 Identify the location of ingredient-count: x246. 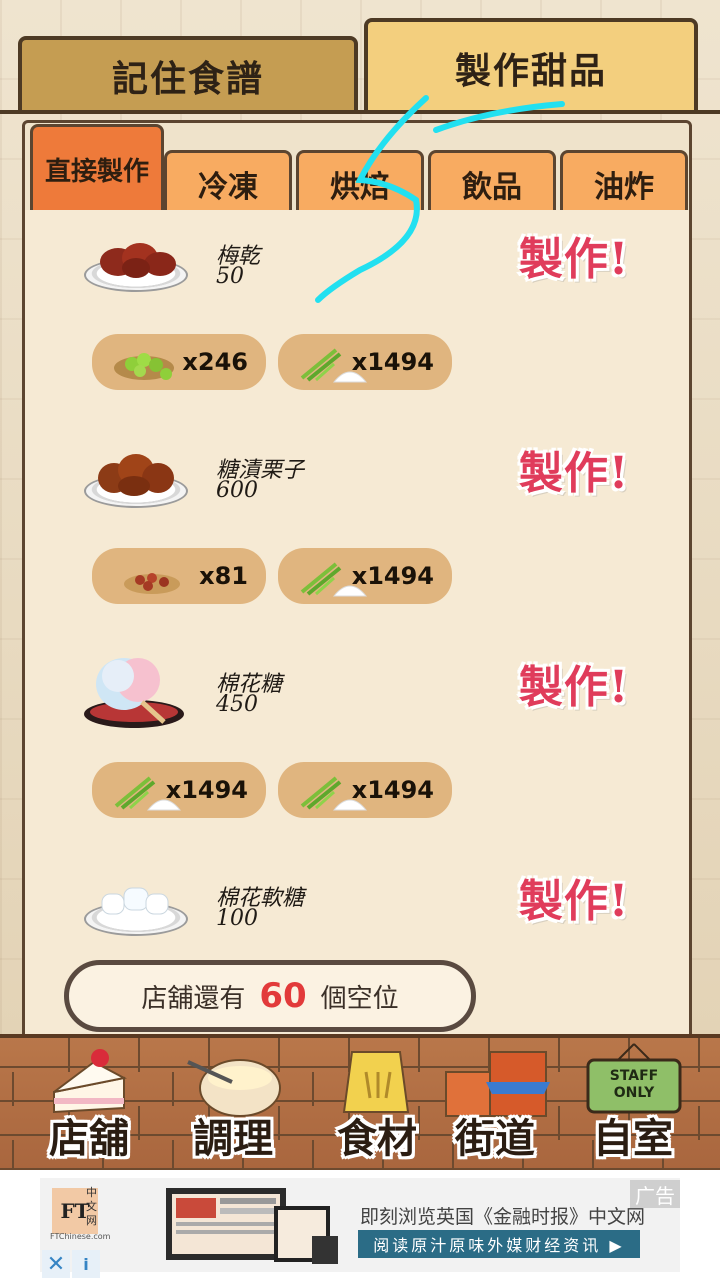
(215, 362).